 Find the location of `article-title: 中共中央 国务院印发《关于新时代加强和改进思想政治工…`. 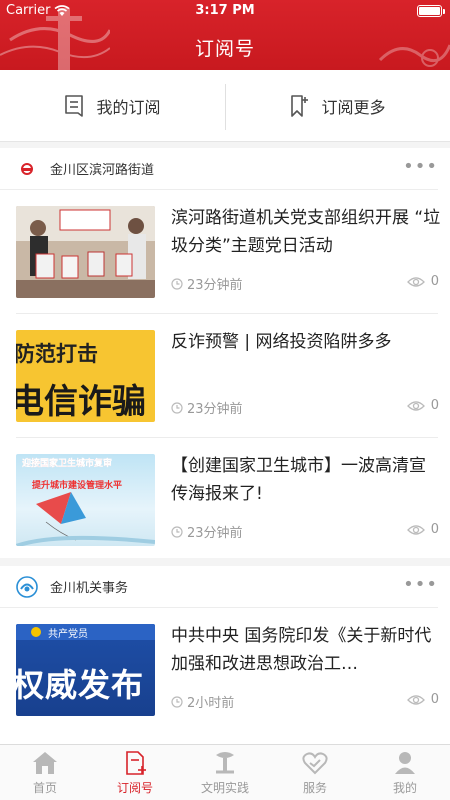

article-title: 中共中央 国务院印发《关于新时代加强和改进思想政治工… is located at coordinates (301, 650).